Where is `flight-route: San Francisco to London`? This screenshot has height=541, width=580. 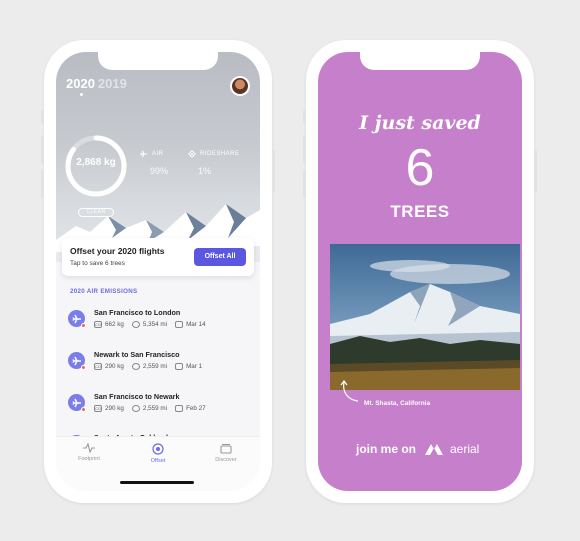 flight-route: San Francisco to London is located at coordinates (137, 312).